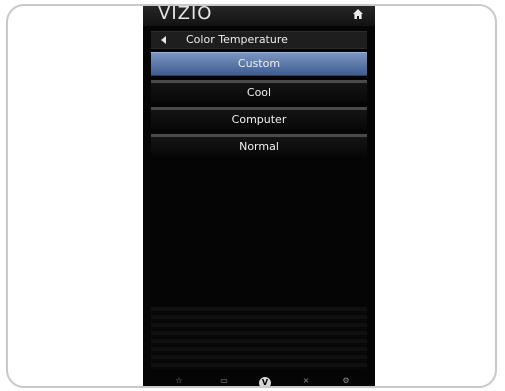  I want to click on input-button: ▭, so click(224, 380).